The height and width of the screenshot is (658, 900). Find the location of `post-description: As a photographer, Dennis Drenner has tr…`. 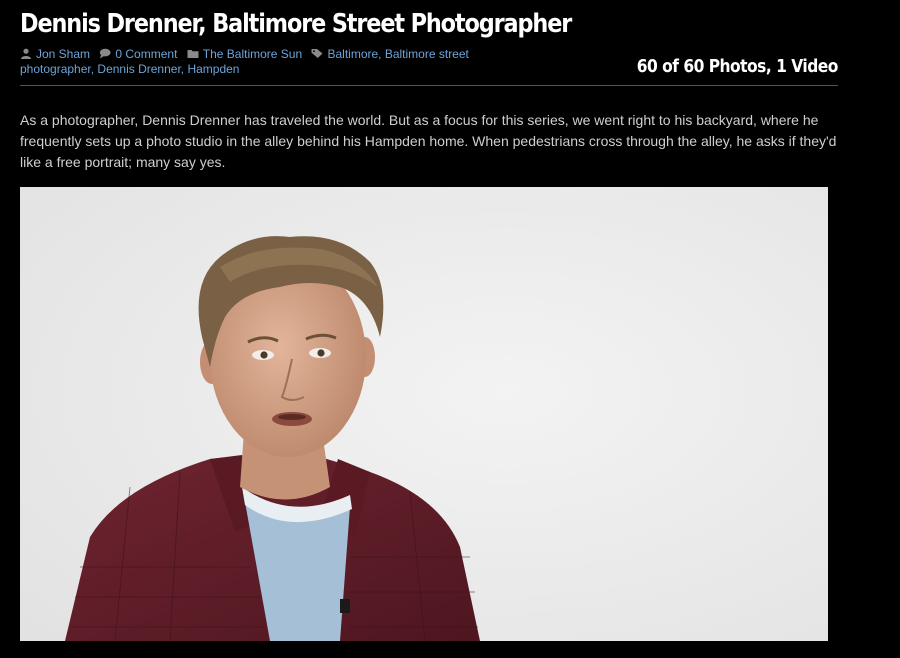

post-description: As a photographer, Dennis Drenner has tr… is located at coordinates (428, 141).